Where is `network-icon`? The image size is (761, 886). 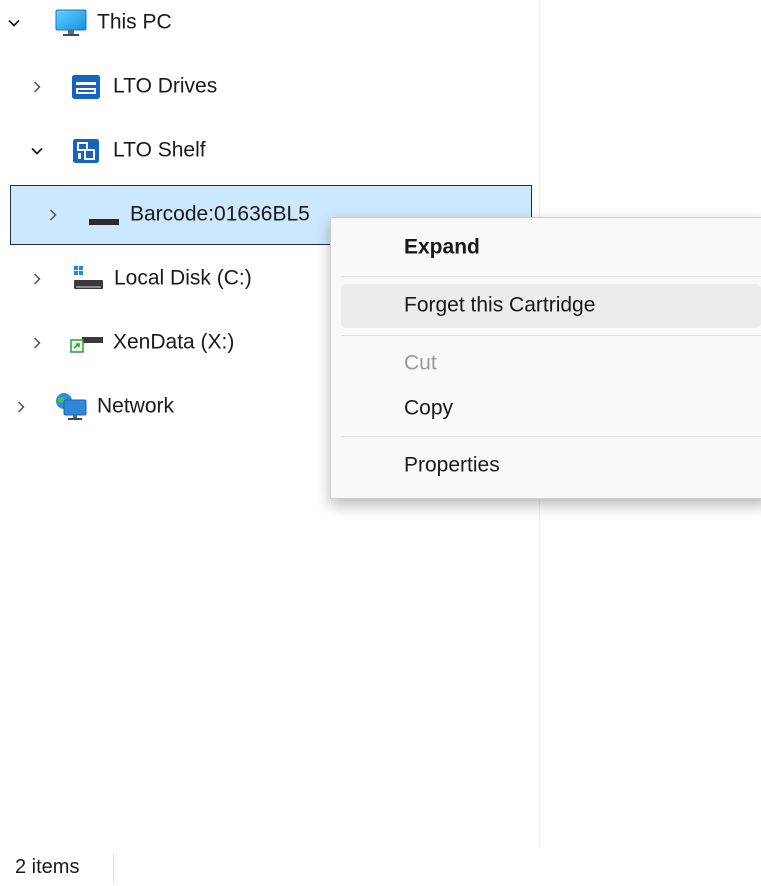
network-icon is located at coordinates (71, 409).